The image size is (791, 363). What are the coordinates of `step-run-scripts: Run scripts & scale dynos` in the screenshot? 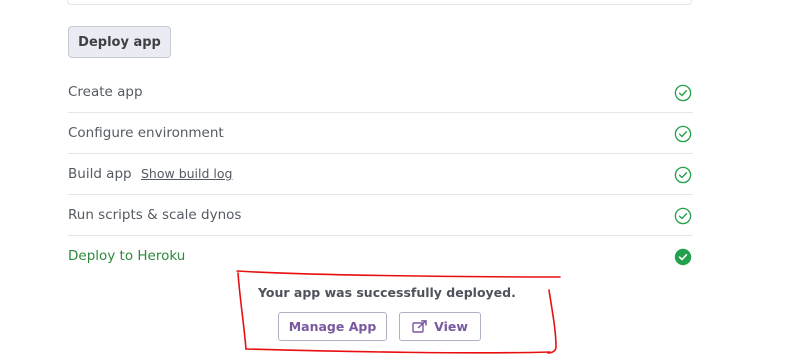 It's located at (380, 215).